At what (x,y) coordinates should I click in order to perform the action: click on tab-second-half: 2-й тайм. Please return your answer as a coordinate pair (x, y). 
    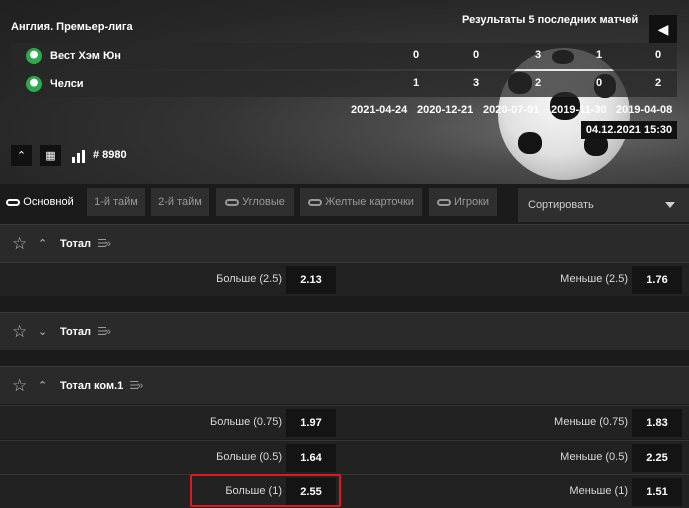
    Looking at the image, I should click on (180, 202).